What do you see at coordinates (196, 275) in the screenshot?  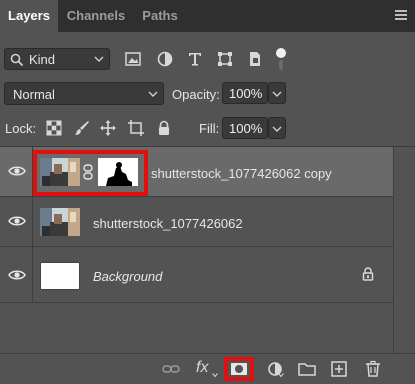 I see `layer-row: Background` at bounding box center [196, 275].